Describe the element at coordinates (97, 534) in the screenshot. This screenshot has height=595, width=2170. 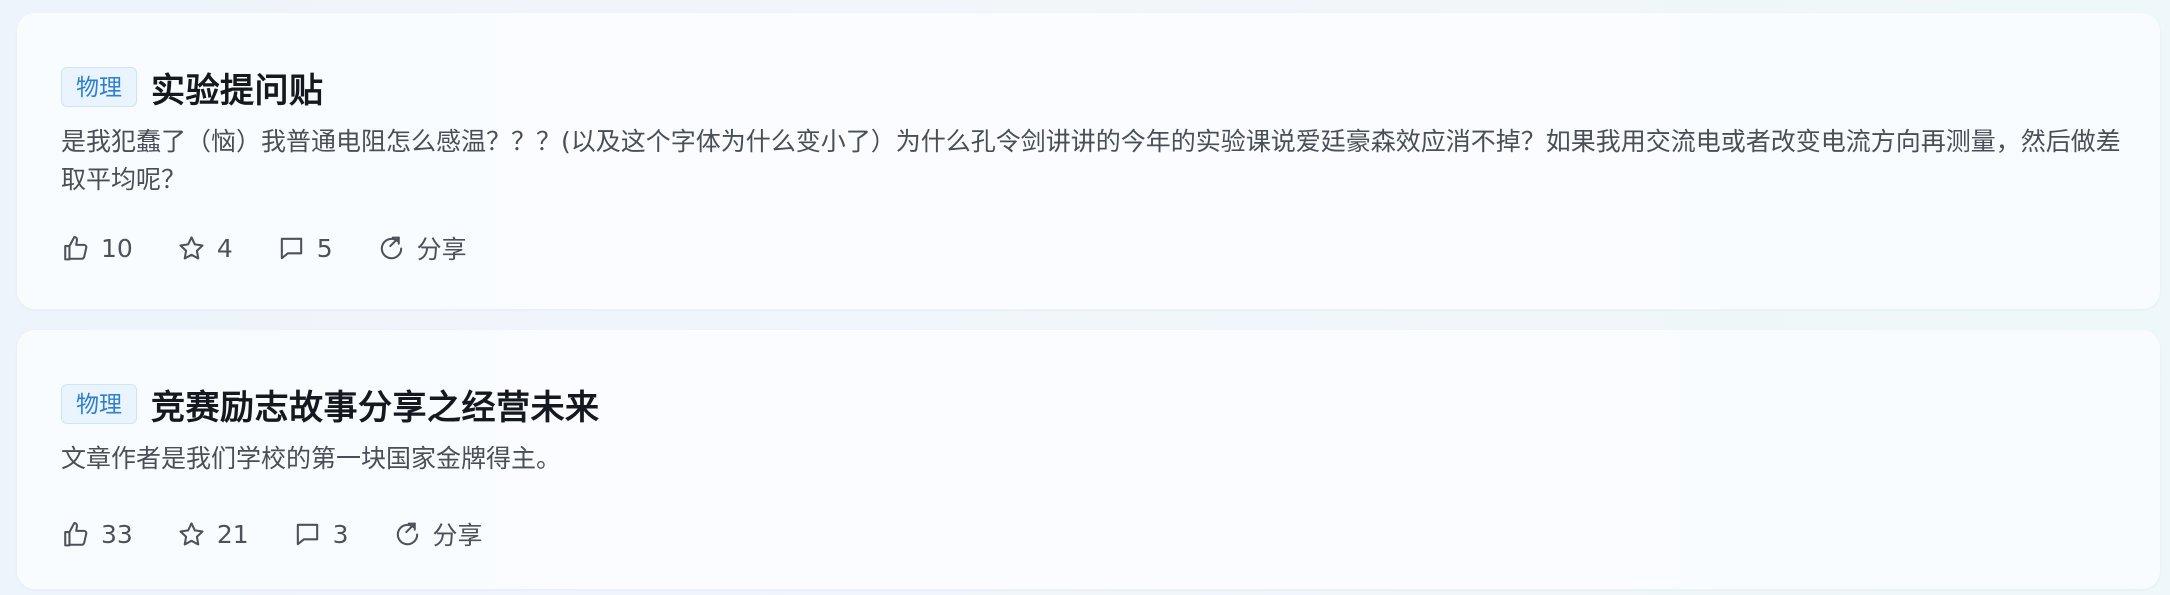
I see `like-button: 33` at that location.